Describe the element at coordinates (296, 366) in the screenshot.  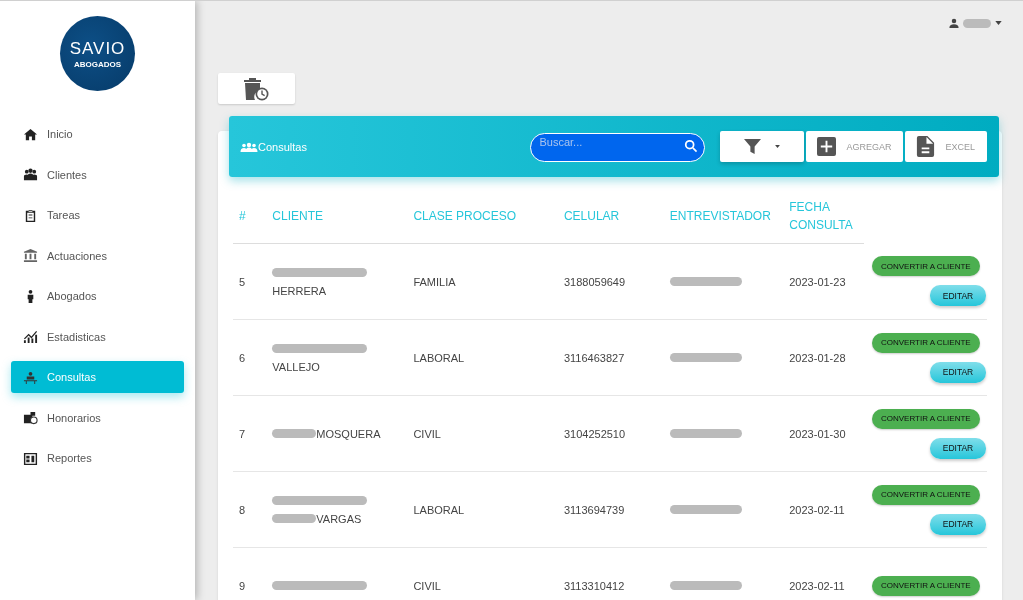
I see `client-name: VALLEJO` at that location.